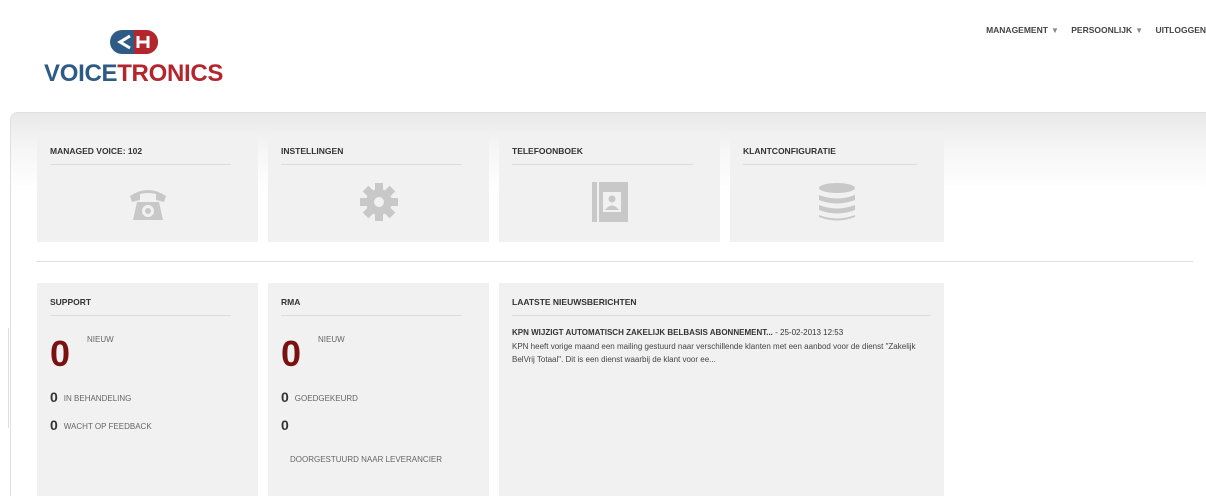 Image resolution: width=1206 pixels, height=496 pixels. I want to click on tile-managed-voice: MANAGED VOICE: 102, so click(147, 187).